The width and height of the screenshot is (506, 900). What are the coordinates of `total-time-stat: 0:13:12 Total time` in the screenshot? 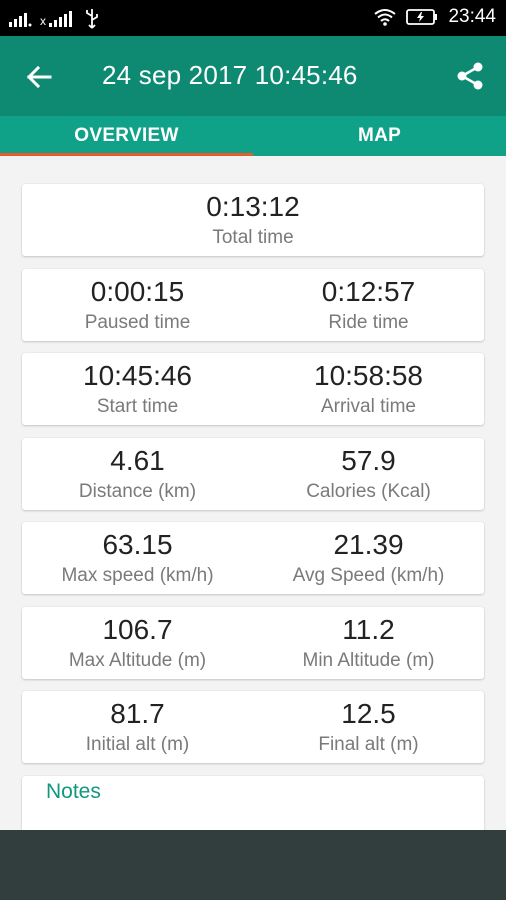 It's located at (253, 220).